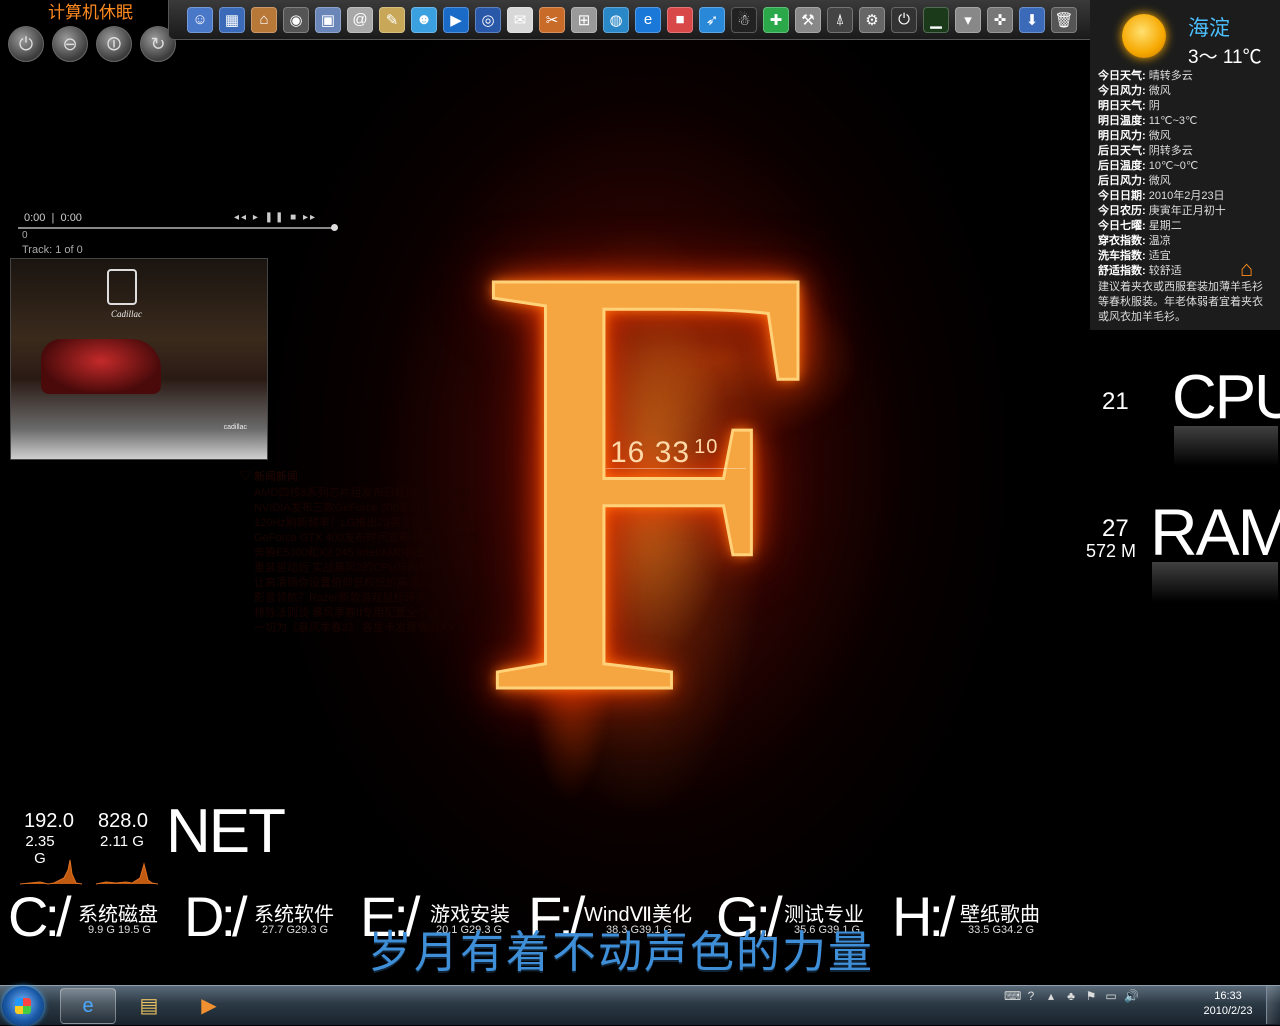 This screenshot has height=1026, width=1280. Describe the element at coordinates (1115, 401) in the screenshot. I see `cpu-value: 21` at that location.